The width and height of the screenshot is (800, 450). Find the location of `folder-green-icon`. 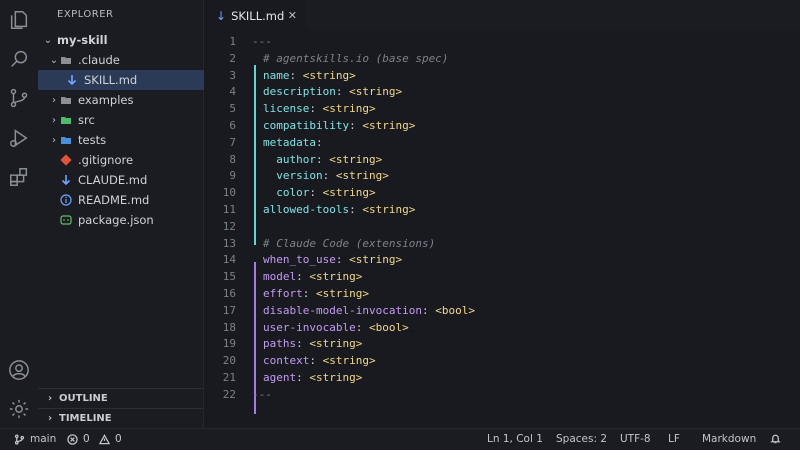

folder-green-icon is located at coordinates (66, 120).